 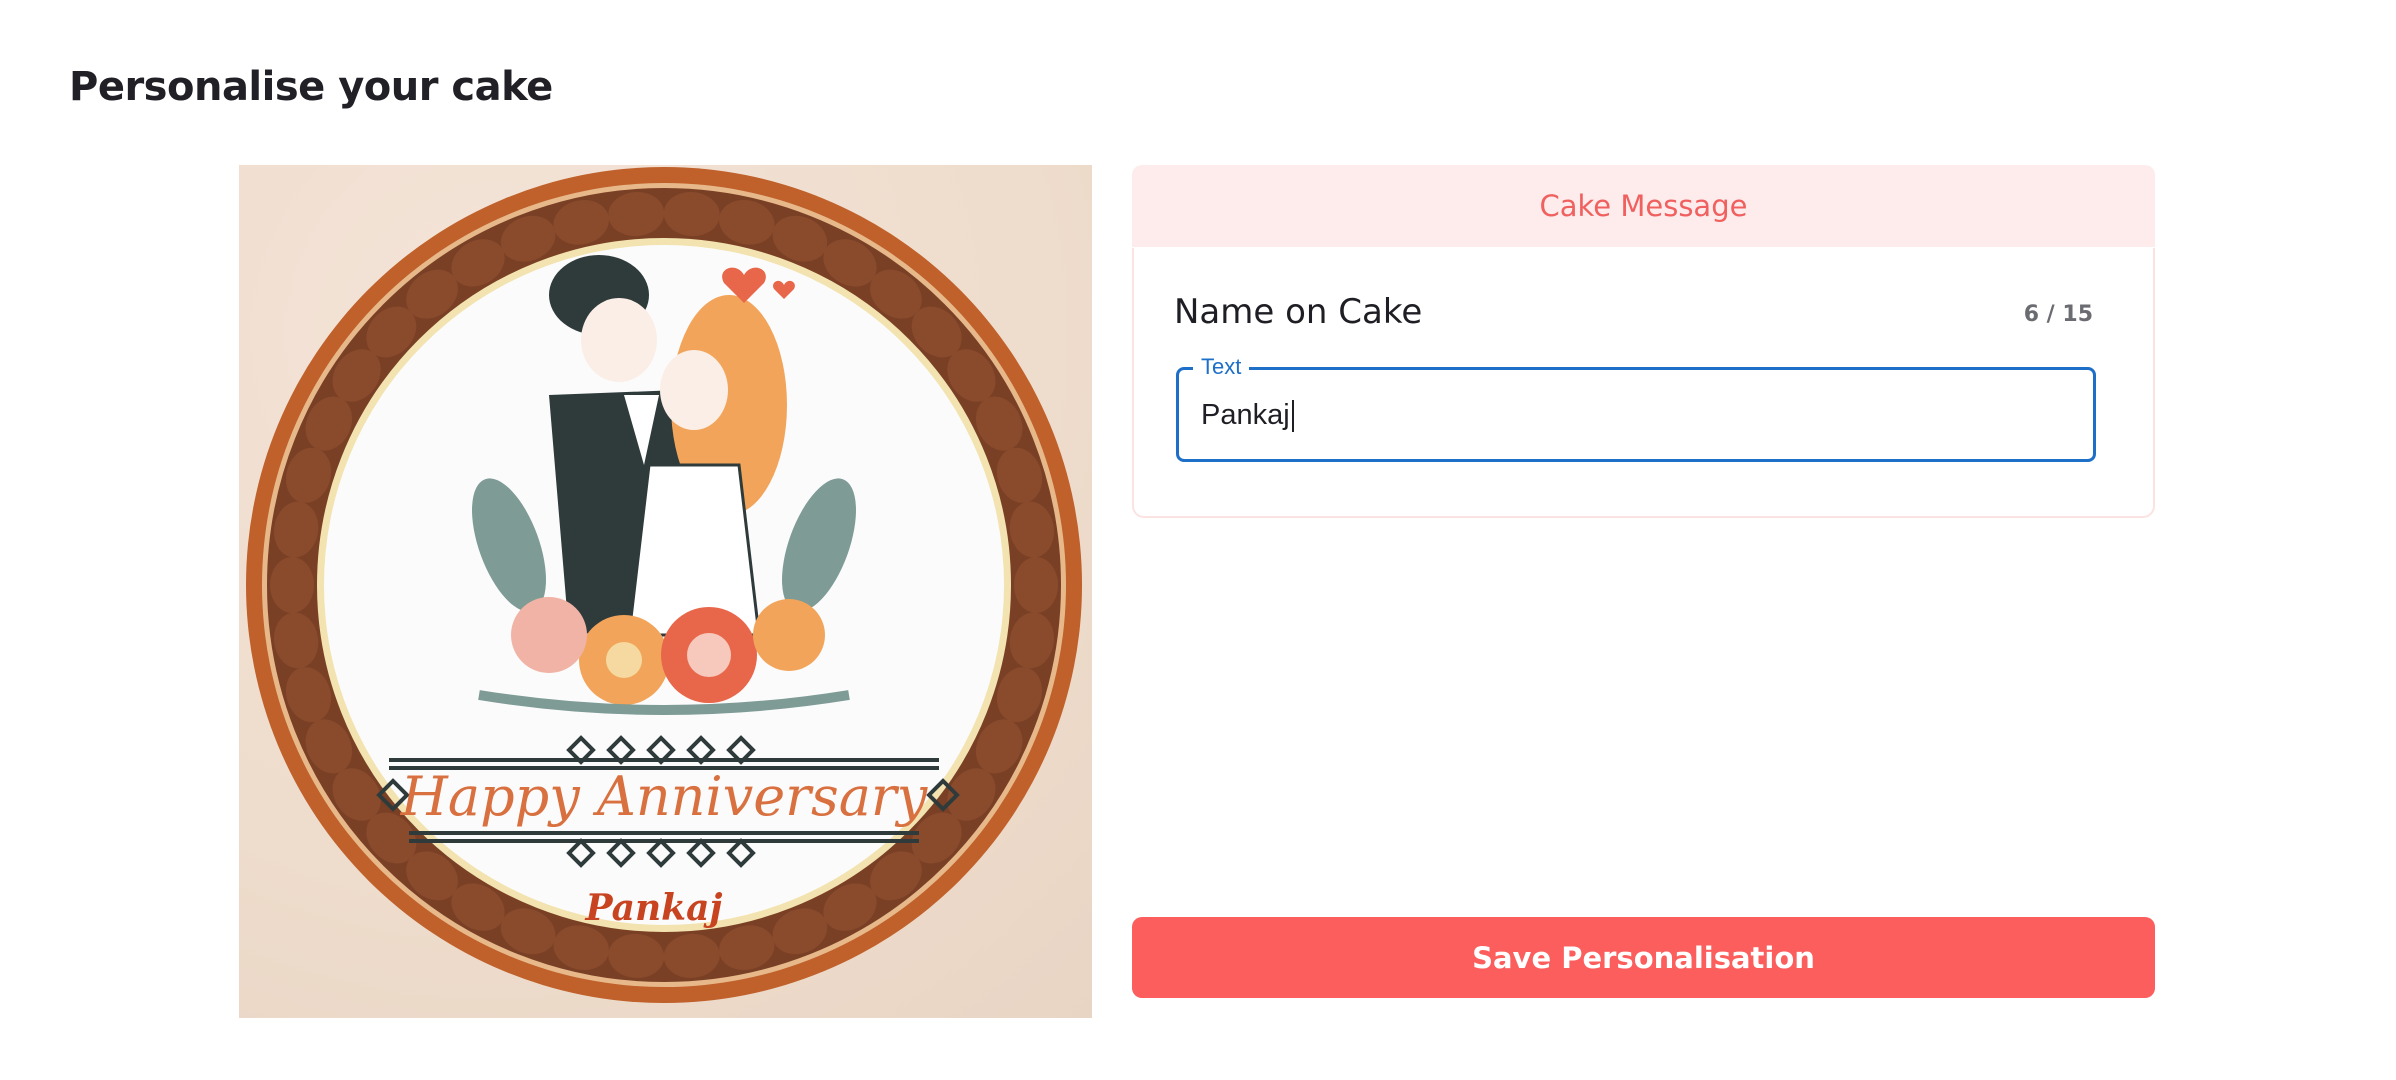 What do you see at coordinates (1292, 416) in the screenshot?
I see `text-caret` at bounding box center [1292, 416].